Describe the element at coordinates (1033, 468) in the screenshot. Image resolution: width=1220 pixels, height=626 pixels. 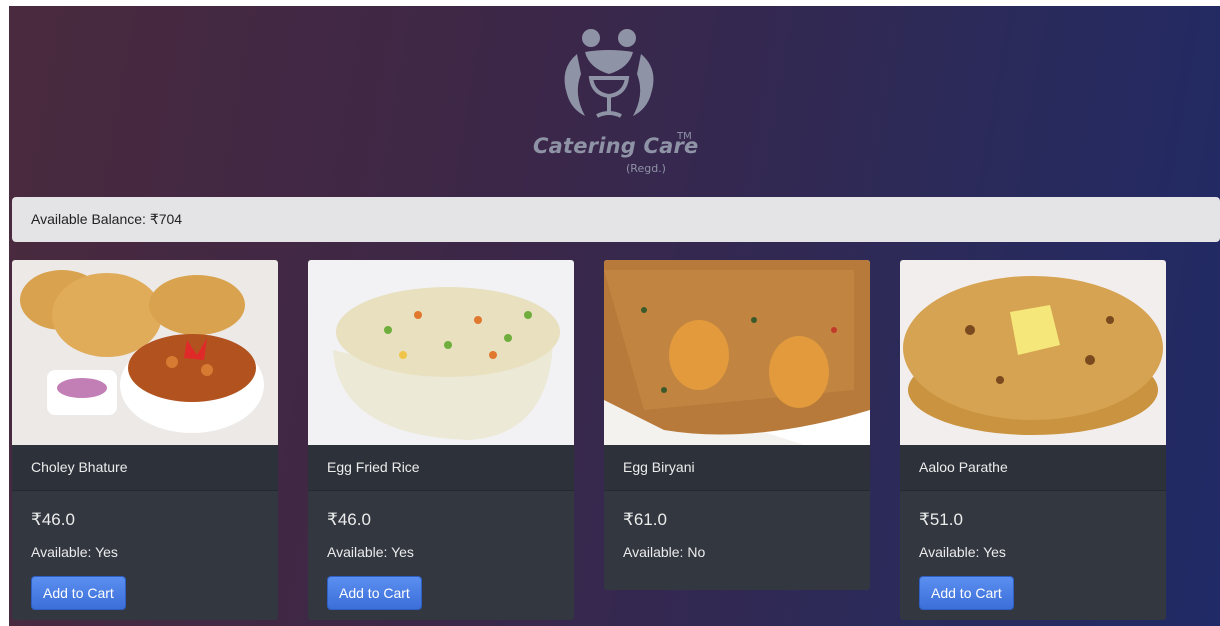
I see `item-name: Aaloo Parathe` at that location.